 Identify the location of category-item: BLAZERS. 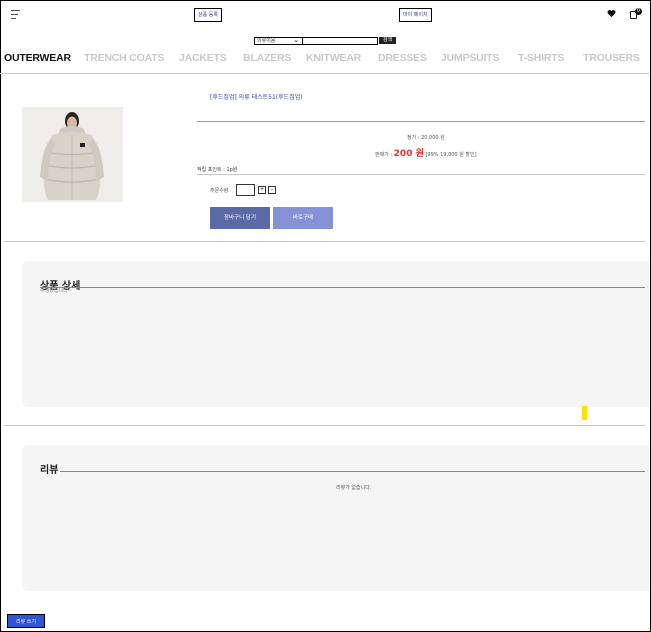
(267, 58).